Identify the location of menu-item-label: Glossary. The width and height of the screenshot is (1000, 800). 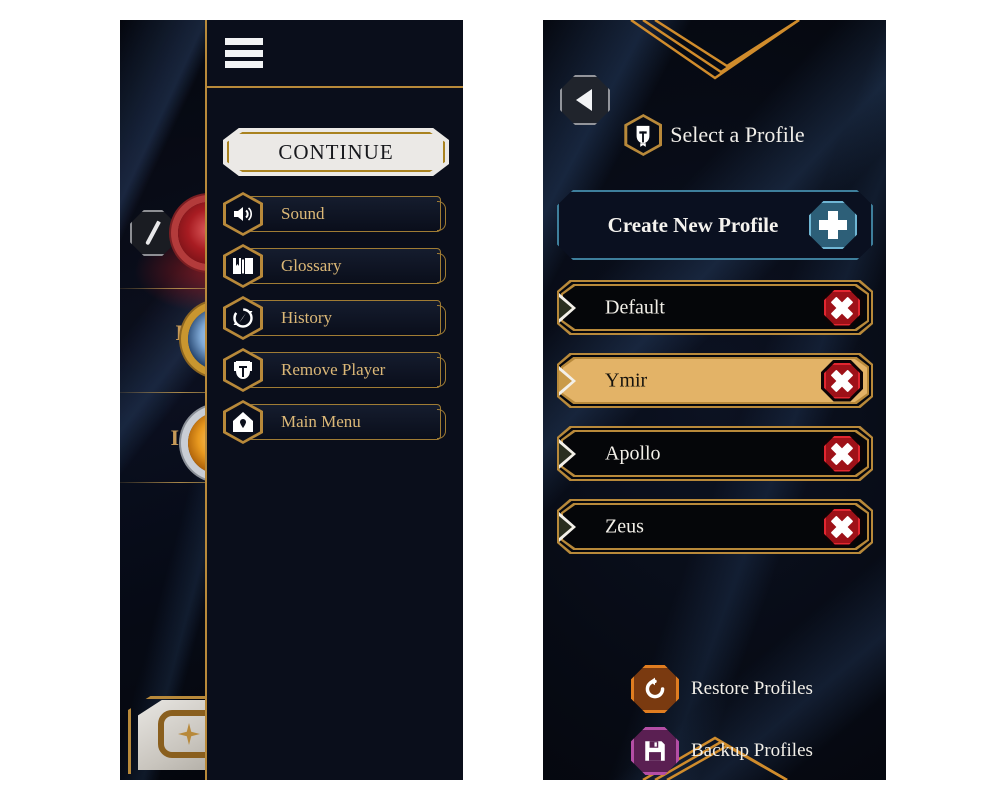
(311, 265).